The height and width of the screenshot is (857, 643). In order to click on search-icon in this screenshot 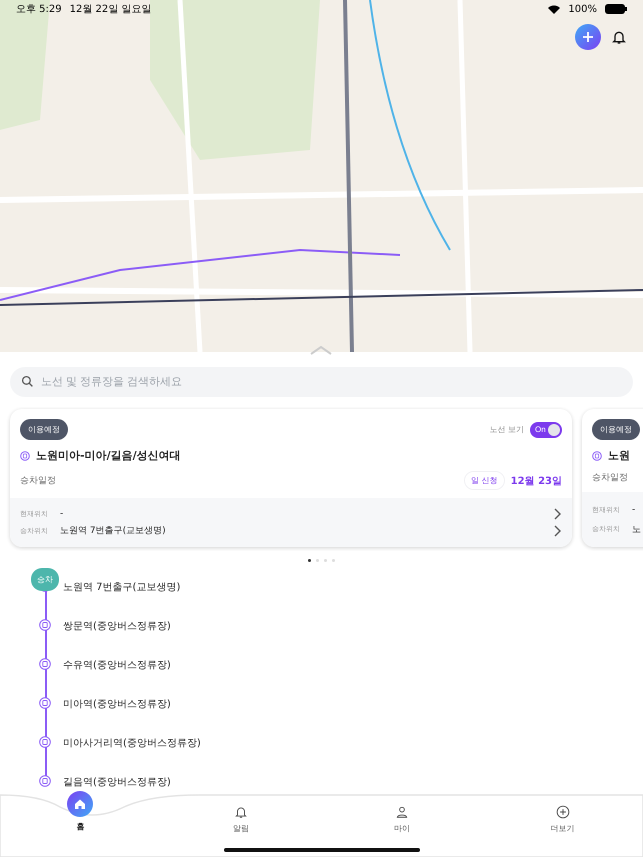, I will do `click(27, 381)`.